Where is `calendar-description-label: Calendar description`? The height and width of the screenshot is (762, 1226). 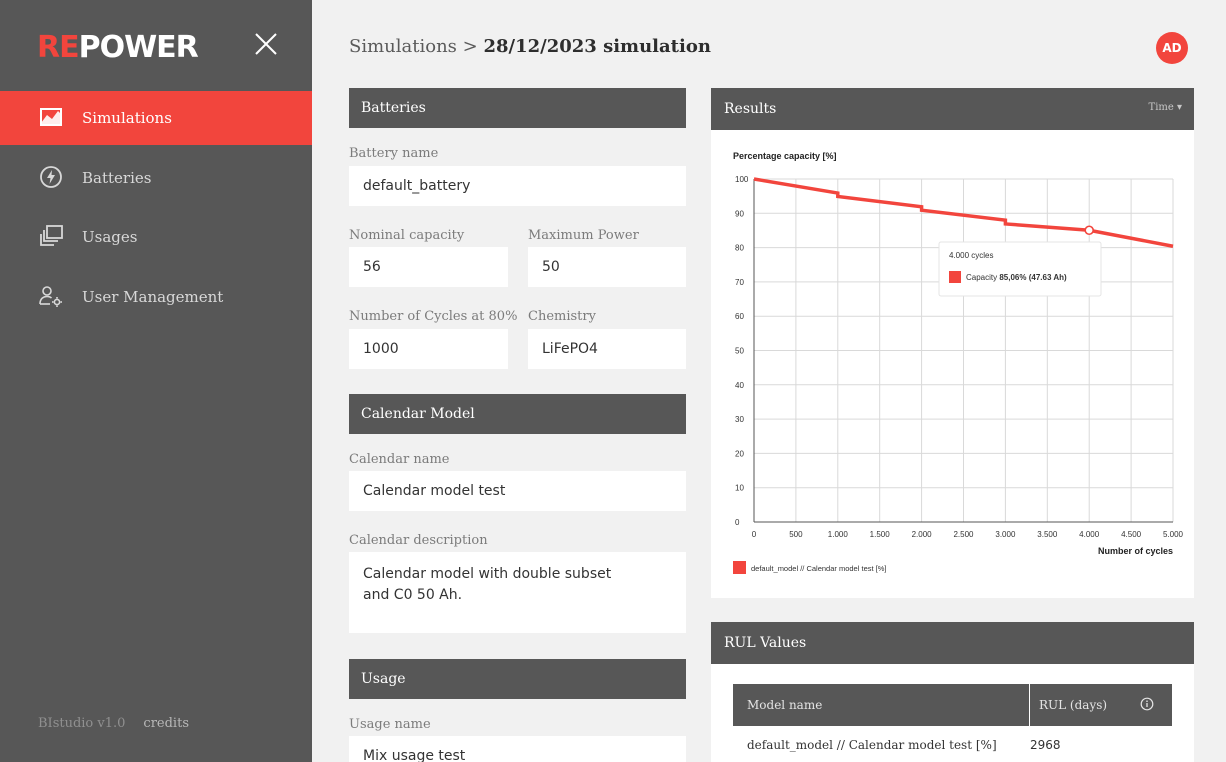 calendar-description-label: Calendar description is located at coordinates (418, 540).